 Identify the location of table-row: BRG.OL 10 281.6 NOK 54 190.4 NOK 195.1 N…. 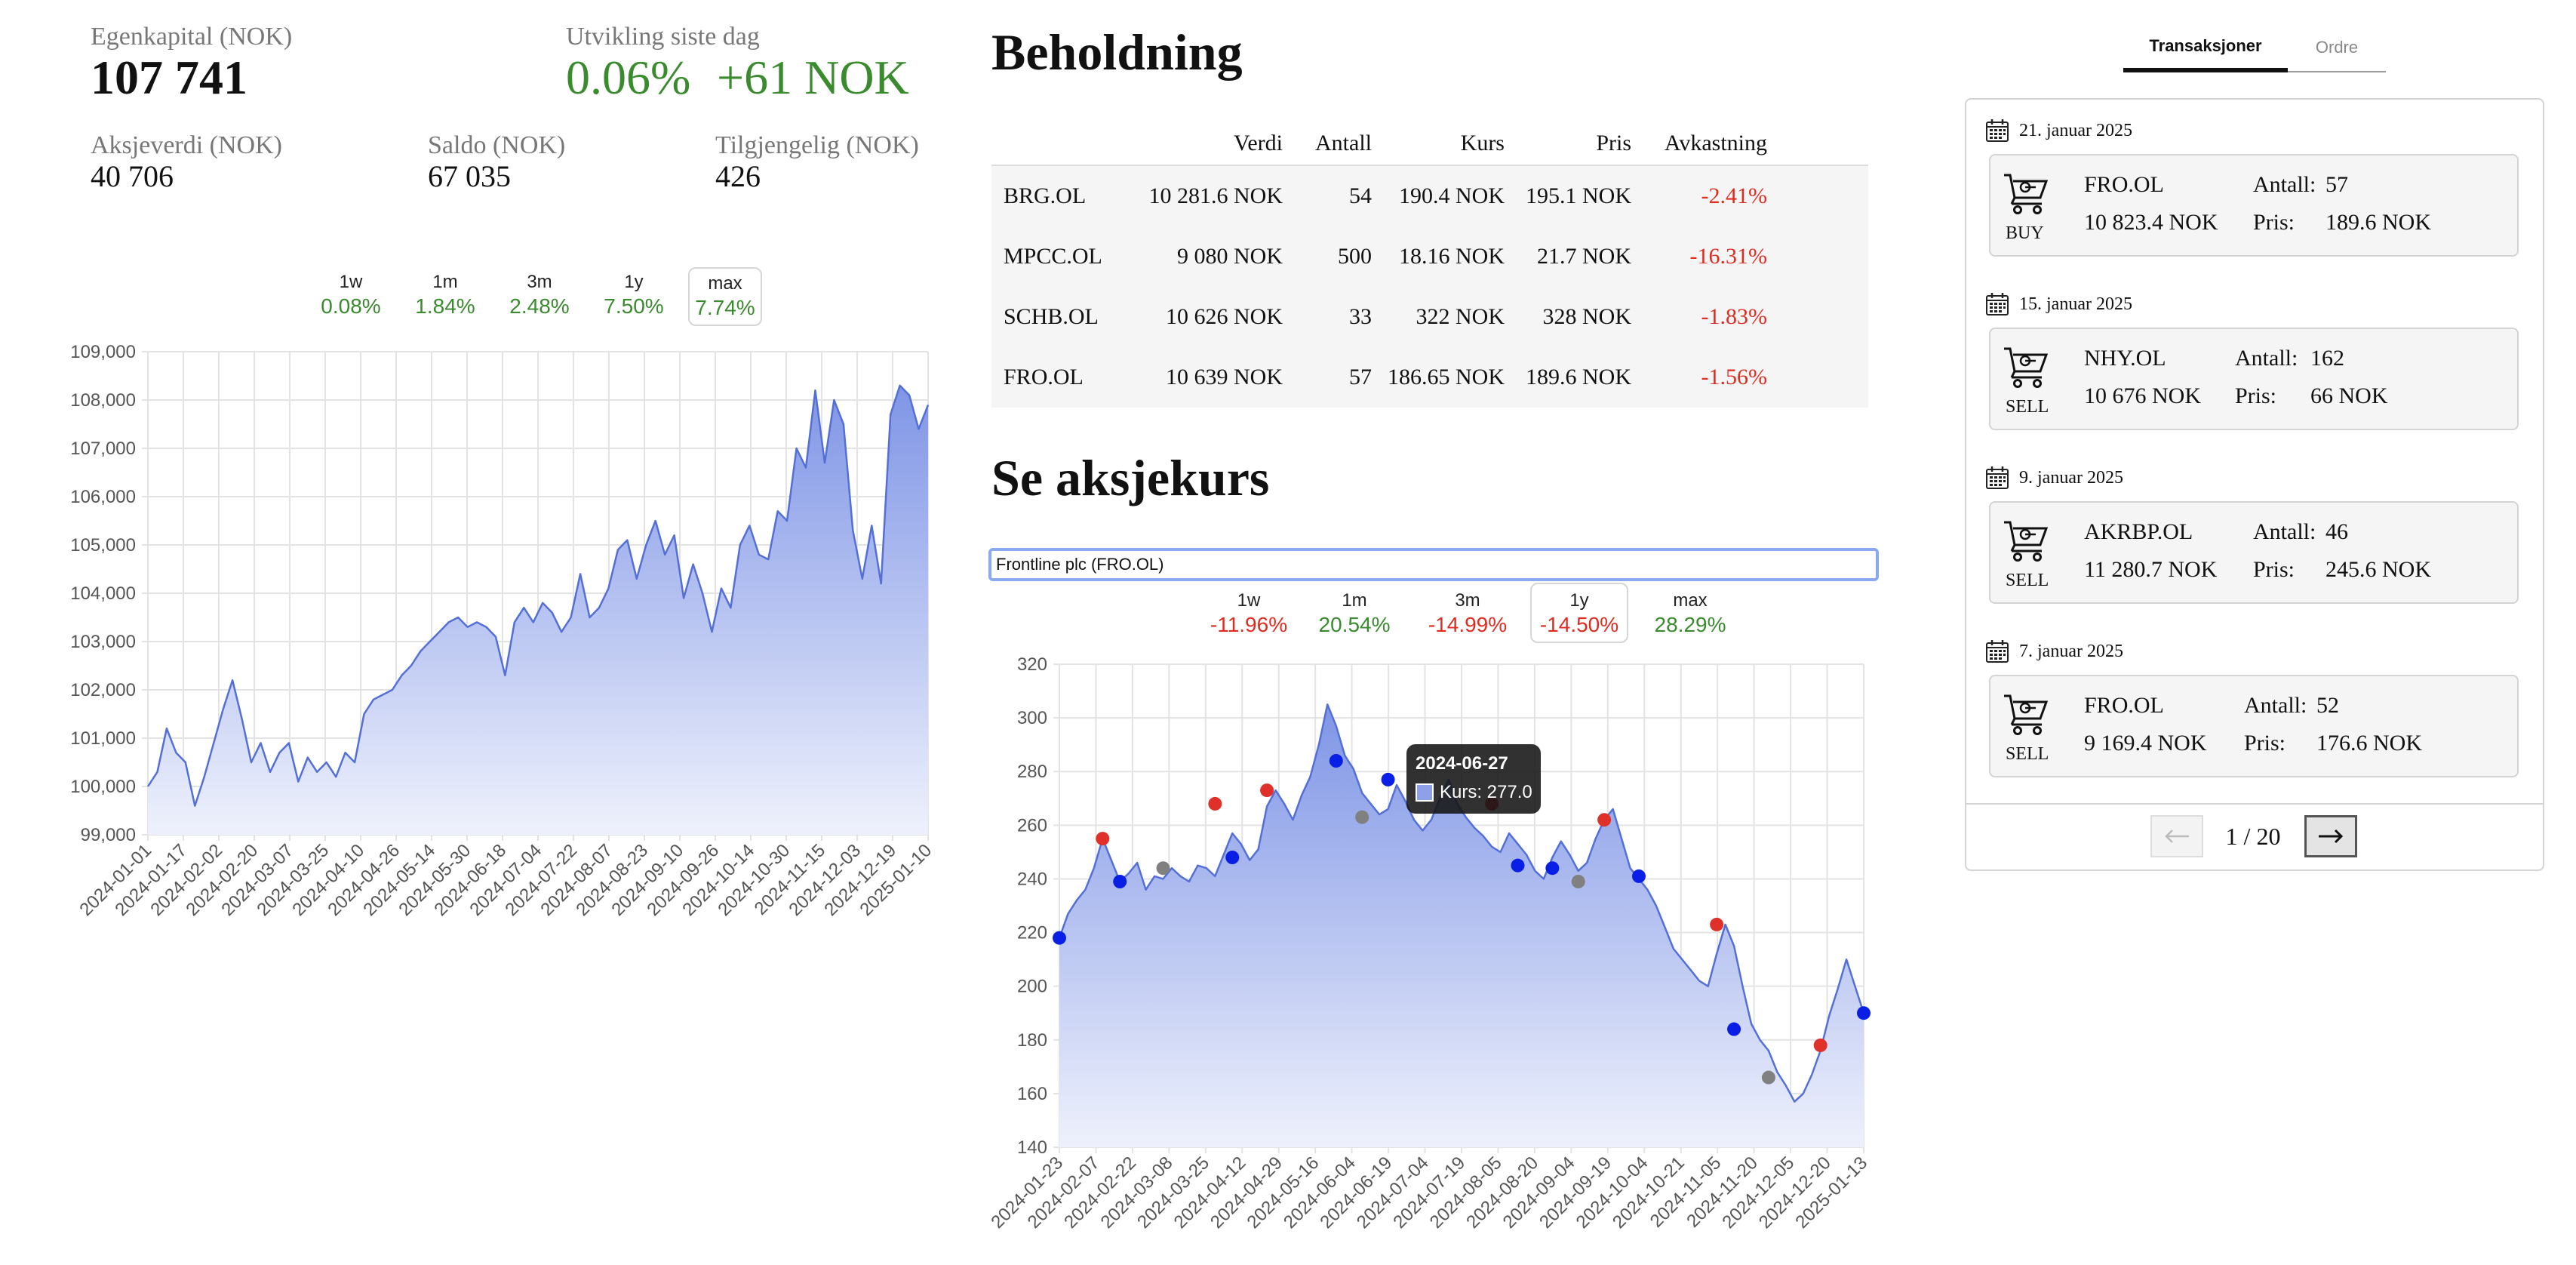
(1429, 195).